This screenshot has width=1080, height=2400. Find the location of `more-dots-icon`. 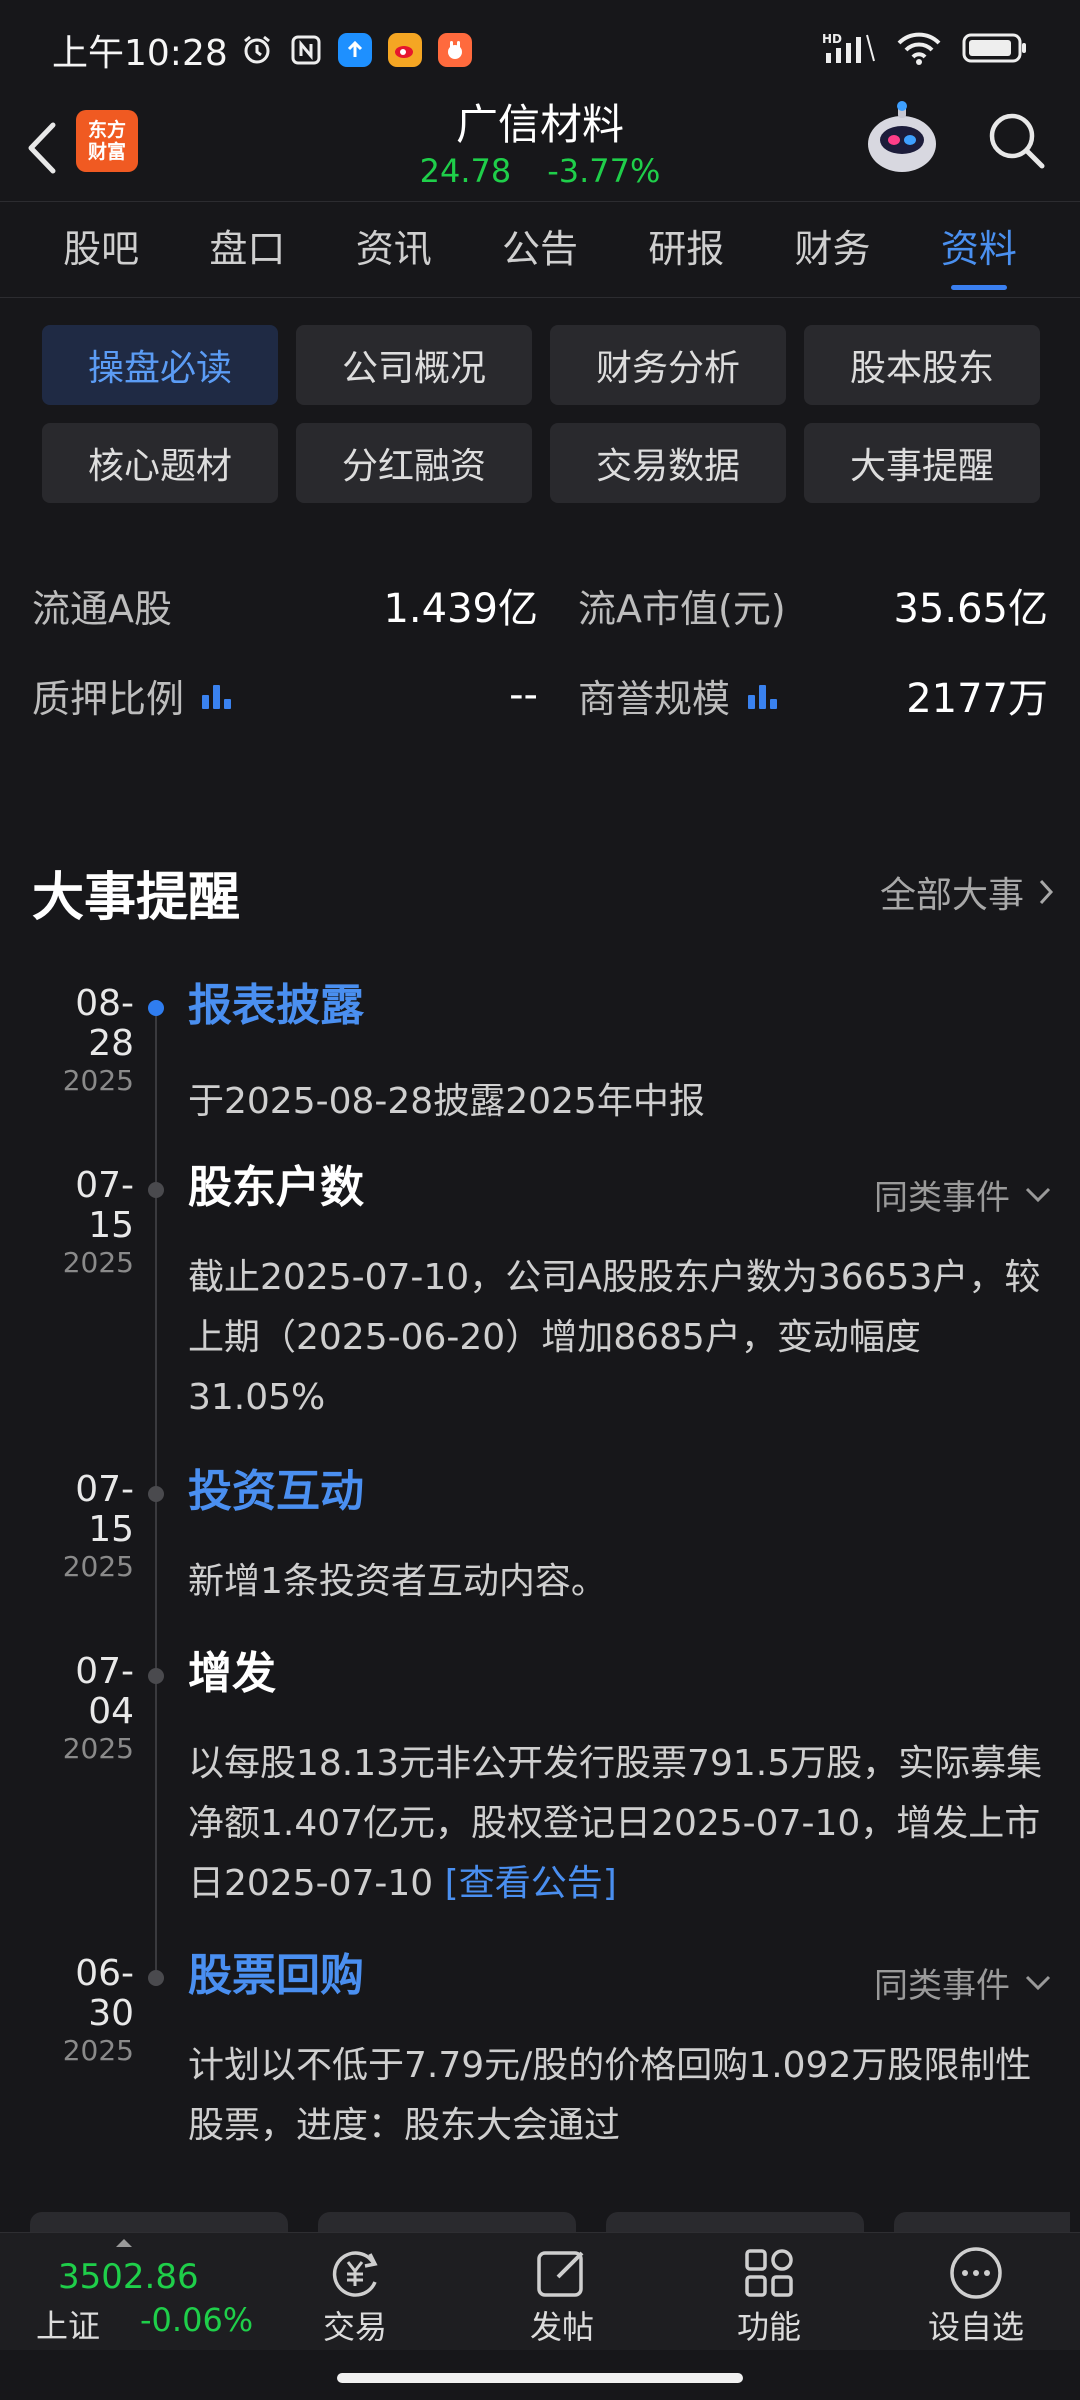

more-dots-icon is located at coordinates (976, 2273).